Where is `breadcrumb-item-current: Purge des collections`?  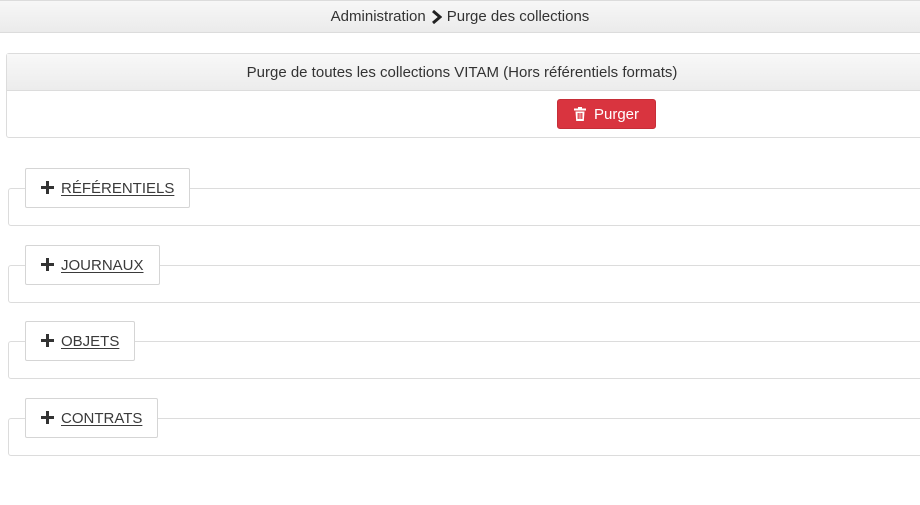
breadcrumb-item-current: Purge des collections is located at coordinates (518, 16).